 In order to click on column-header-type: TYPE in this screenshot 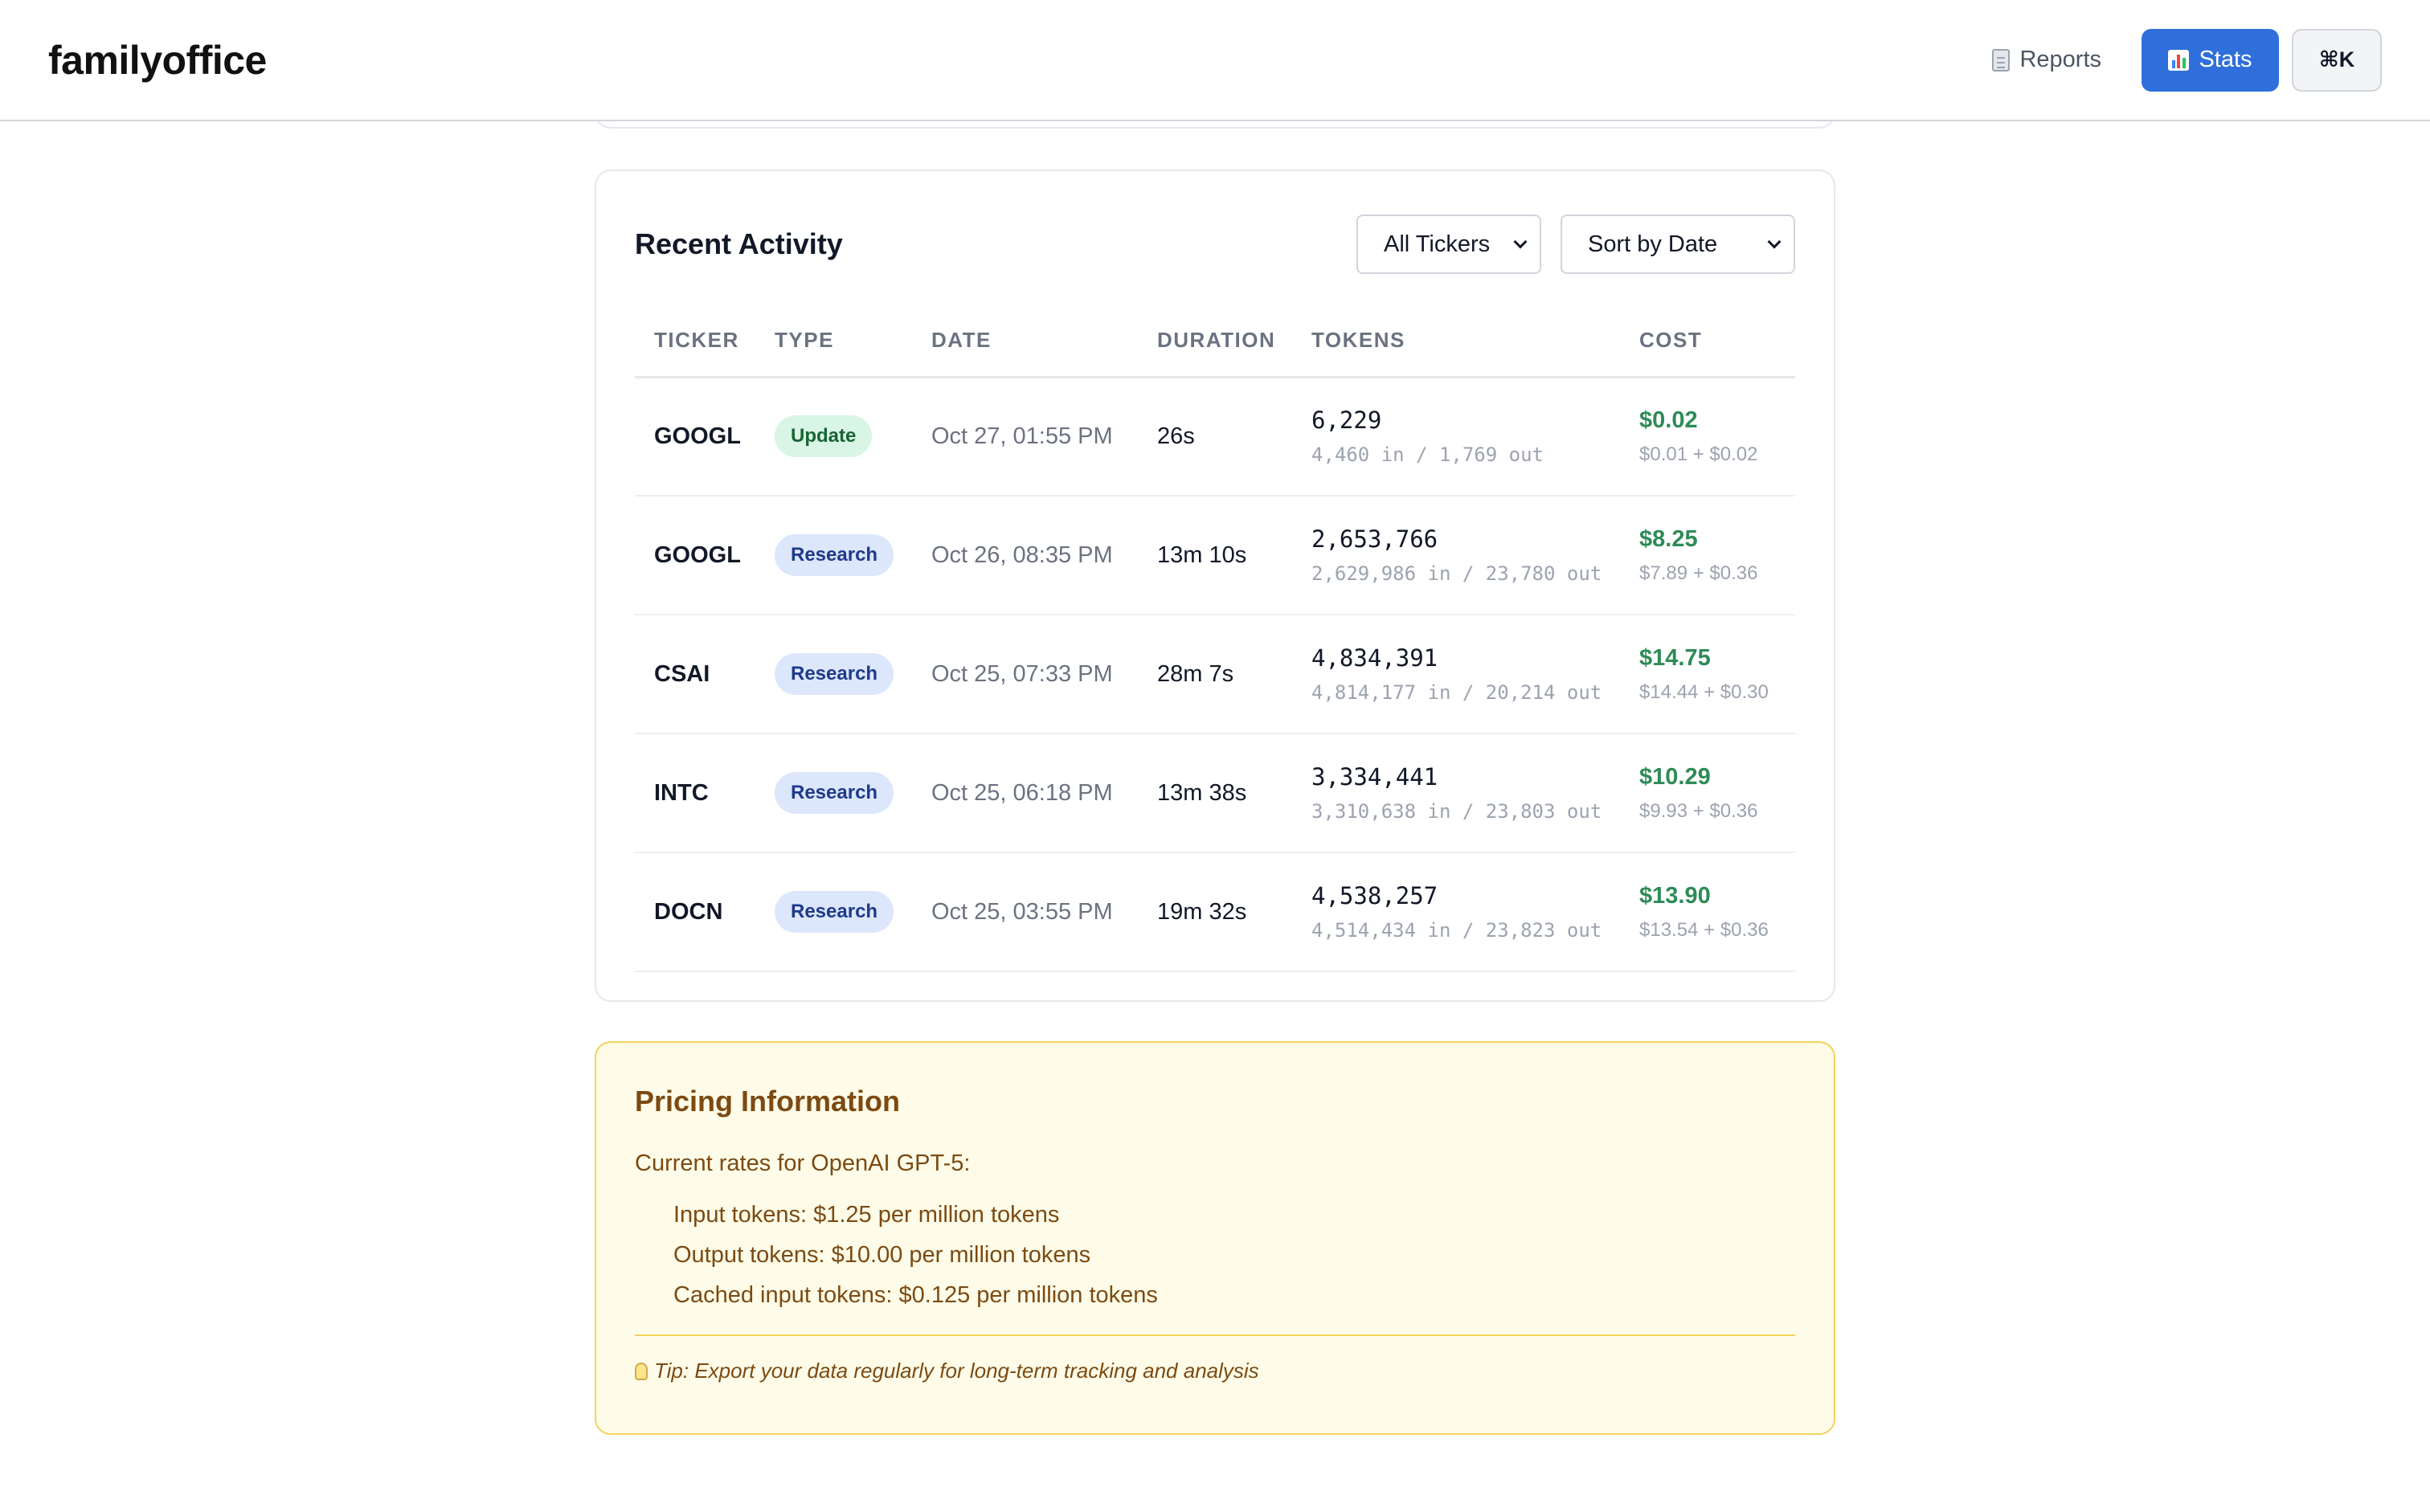, I will do `click(834, 341)`.